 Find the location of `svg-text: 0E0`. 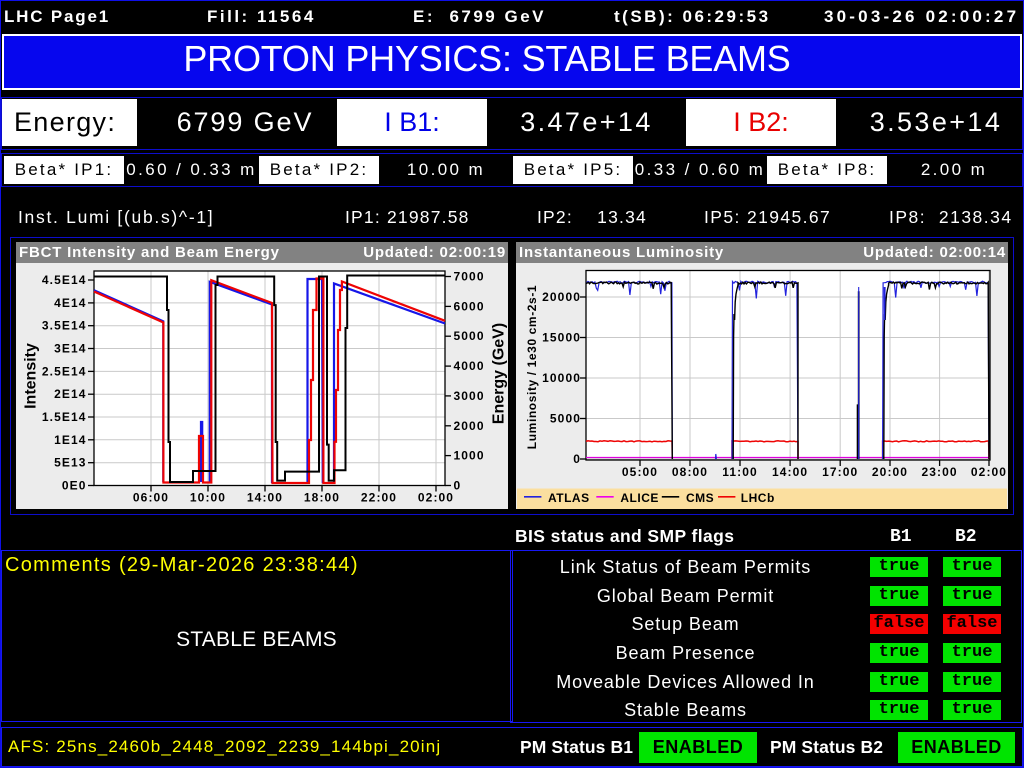

svg-text: 0E0 is located at coordinates (74, 486).